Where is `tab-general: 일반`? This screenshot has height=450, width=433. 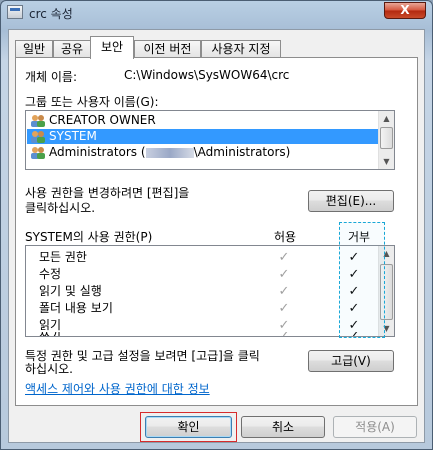 tab-general: 일반 is located at coordinates (34, 49).